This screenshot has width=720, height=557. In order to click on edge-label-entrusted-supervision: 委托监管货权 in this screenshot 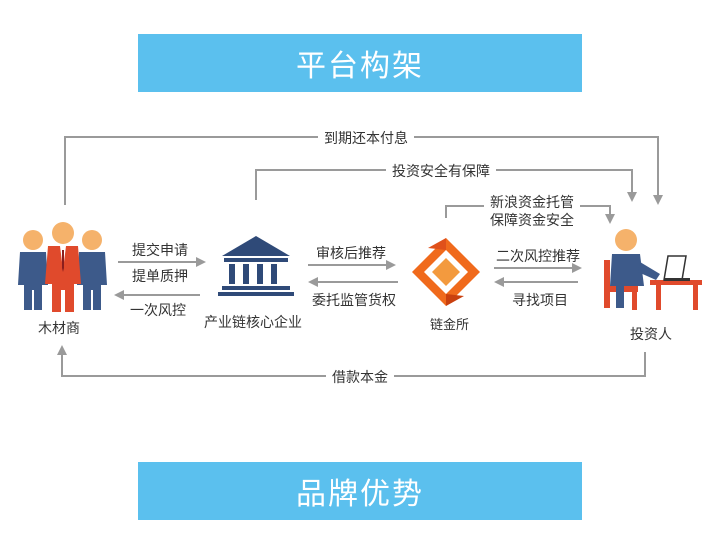, I will do `click(354, 301)`.